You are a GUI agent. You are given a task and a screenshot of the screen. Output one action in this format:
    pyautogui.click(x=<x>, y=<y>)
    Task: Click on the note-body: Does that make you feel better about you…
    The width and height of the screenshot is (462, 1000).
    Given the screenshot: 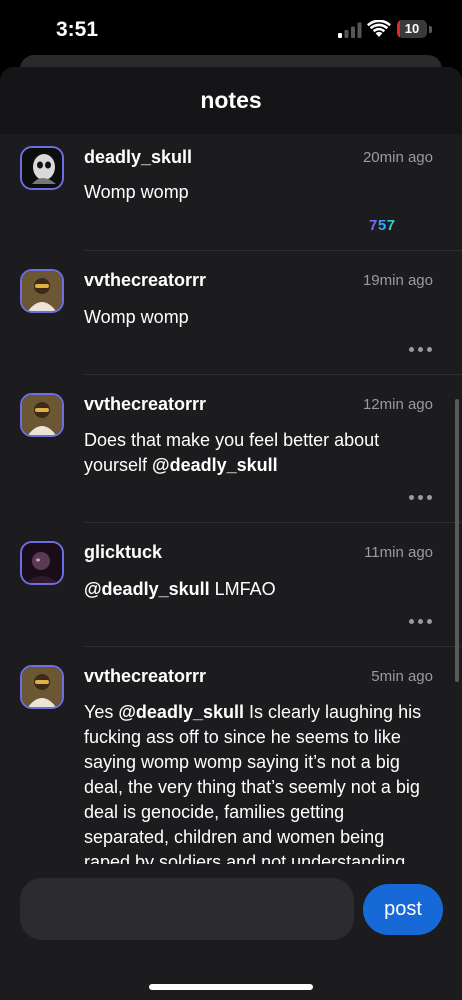 What is the action you would take?
    pyautogui.click(x=249, y=453)
    